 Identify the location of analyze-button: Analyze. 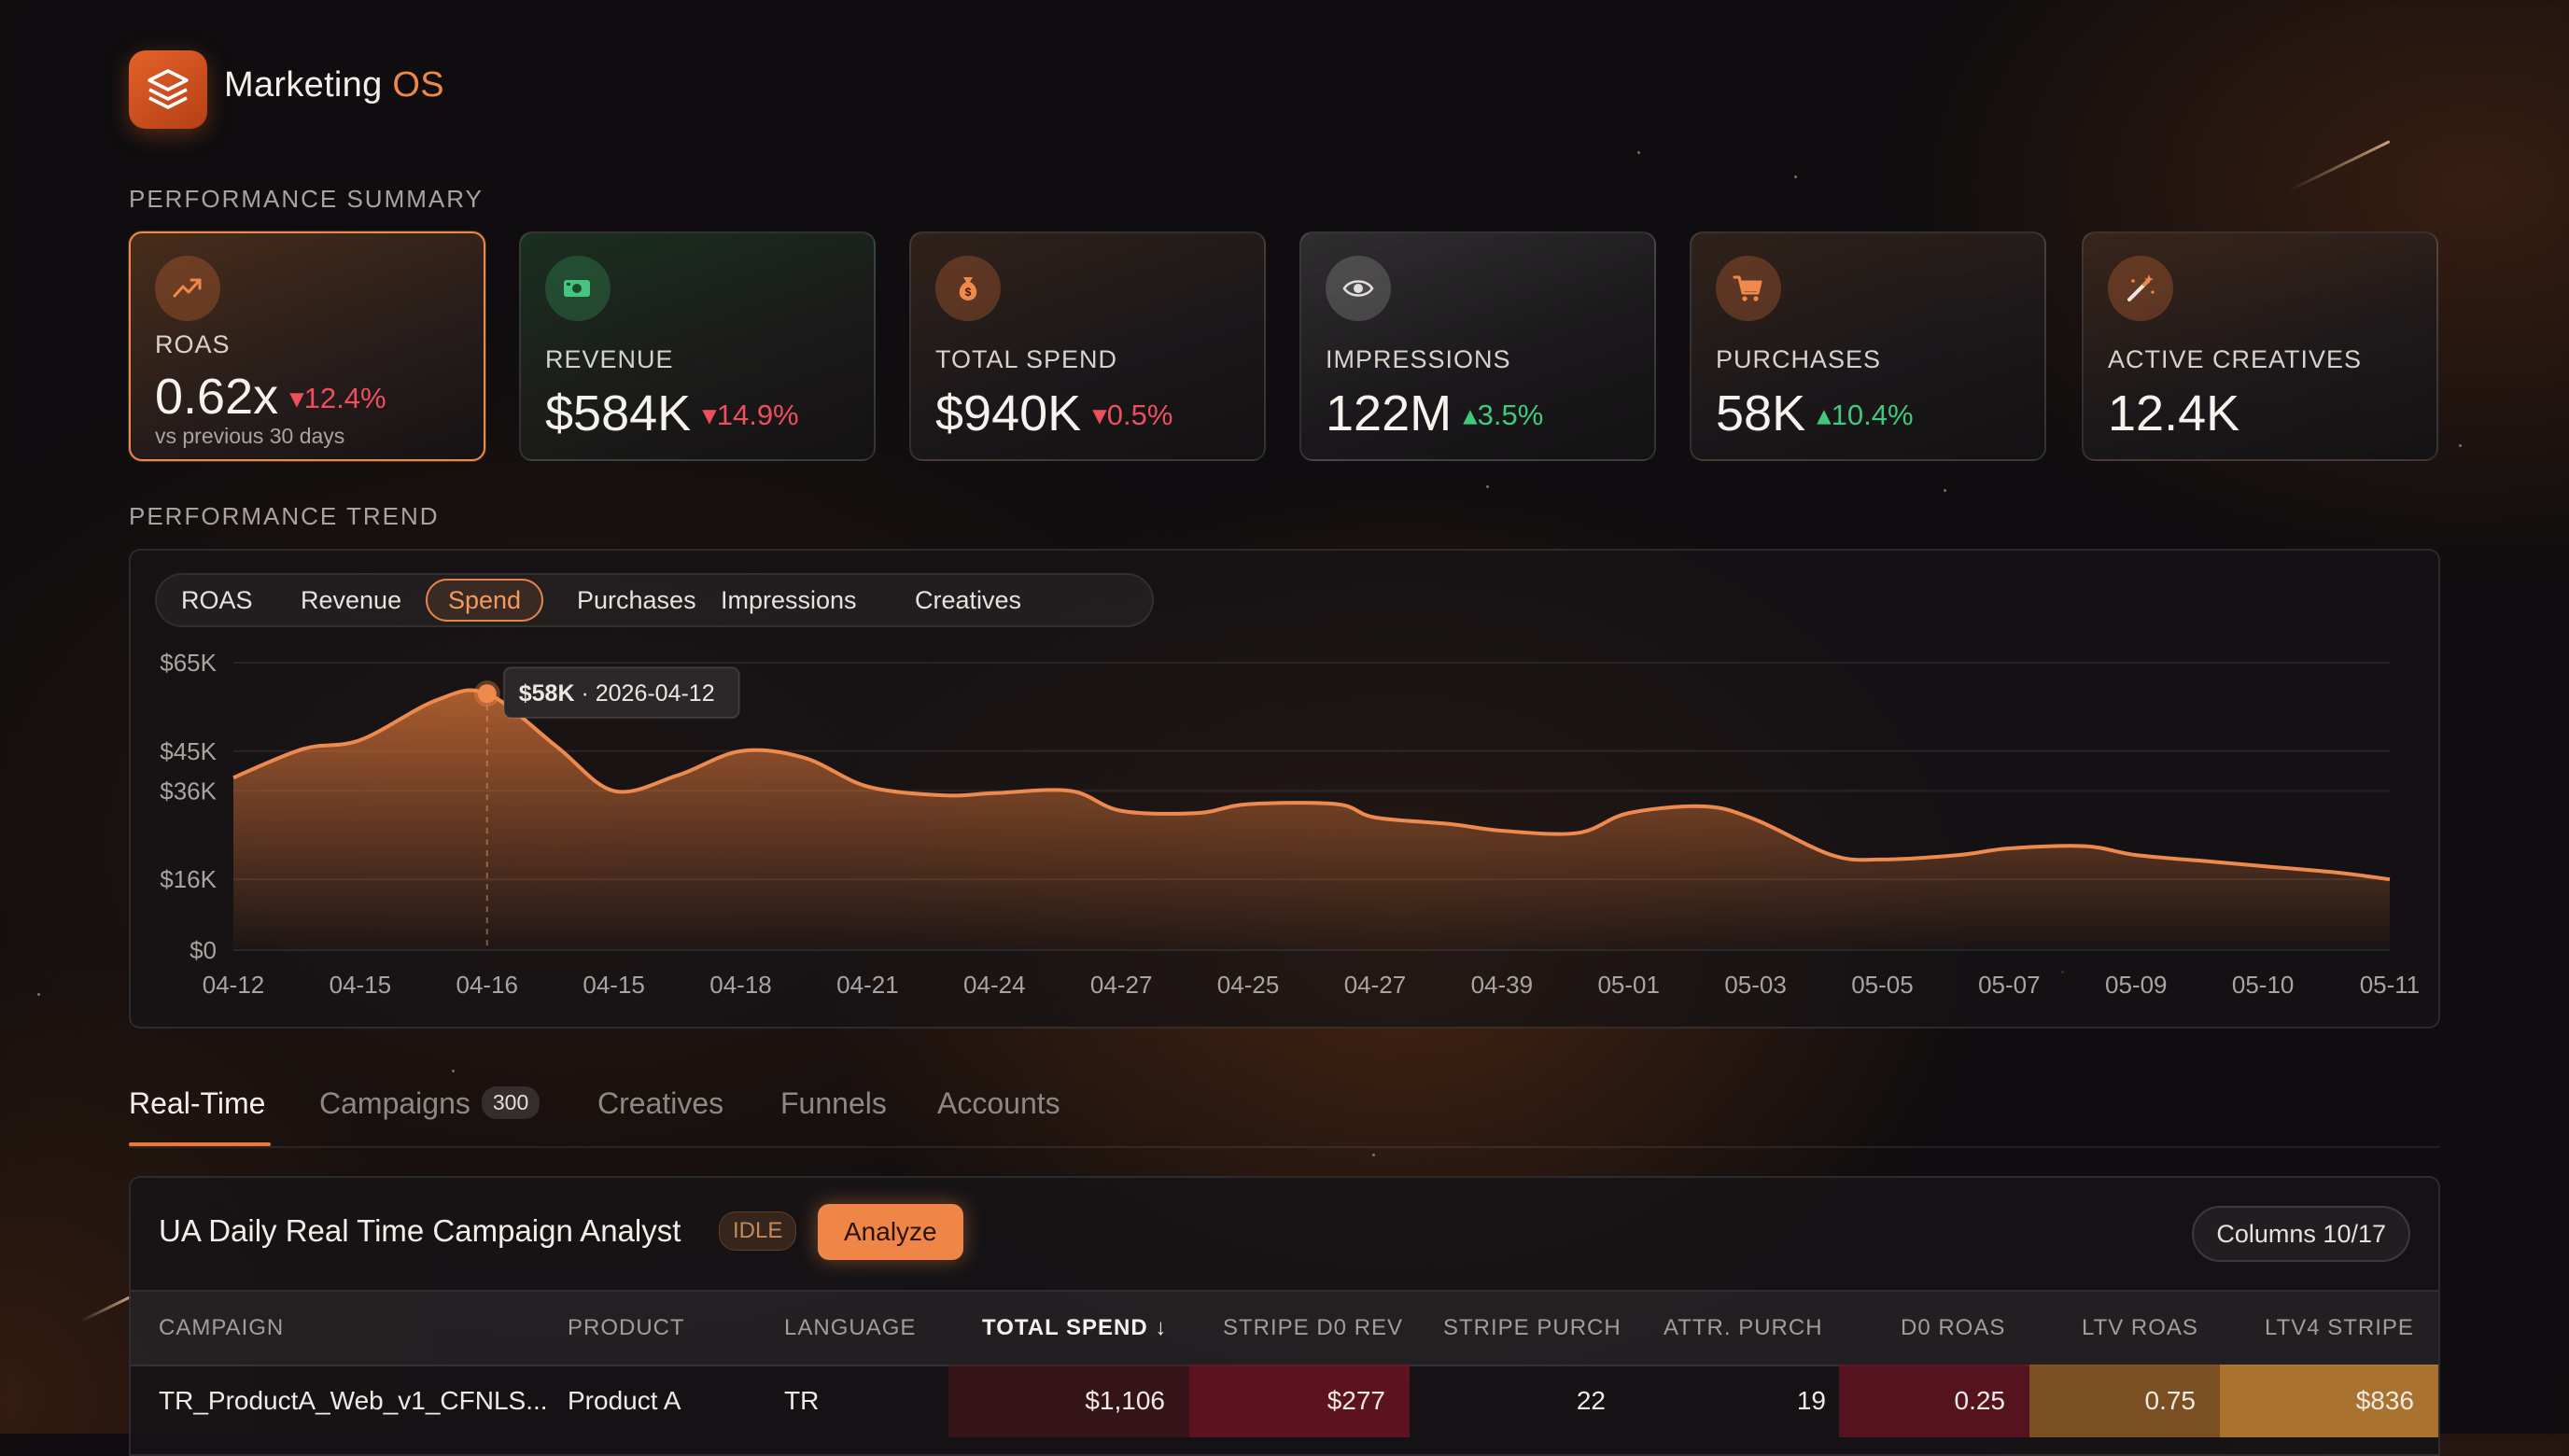
(890, 1232).